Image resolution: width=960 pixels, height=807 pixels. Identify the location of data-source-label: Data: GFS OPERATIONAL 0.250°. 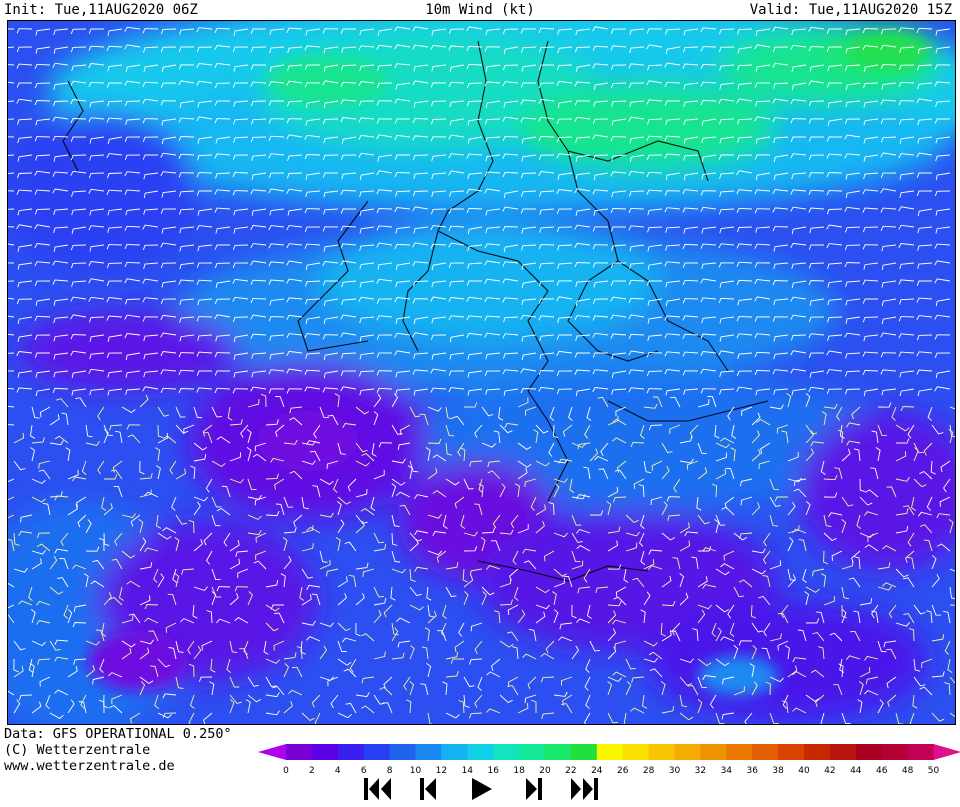
(118, 734).